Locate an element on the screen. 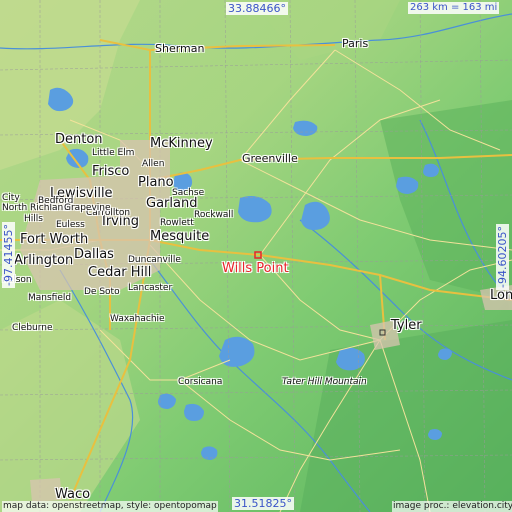 This screenshot has height=512, width=512. city-label-cleburne: Cleburne is located at coordinates (32, 328).